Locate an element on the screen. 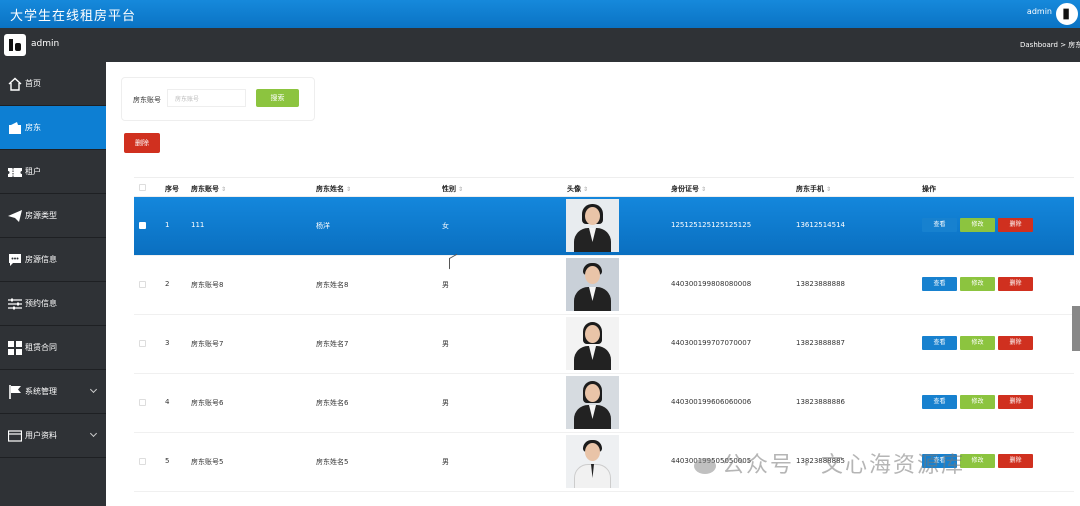 Image resolution: width=1080 pixels, height=506 pixels. message-icon is located at coordinates (15, 260).